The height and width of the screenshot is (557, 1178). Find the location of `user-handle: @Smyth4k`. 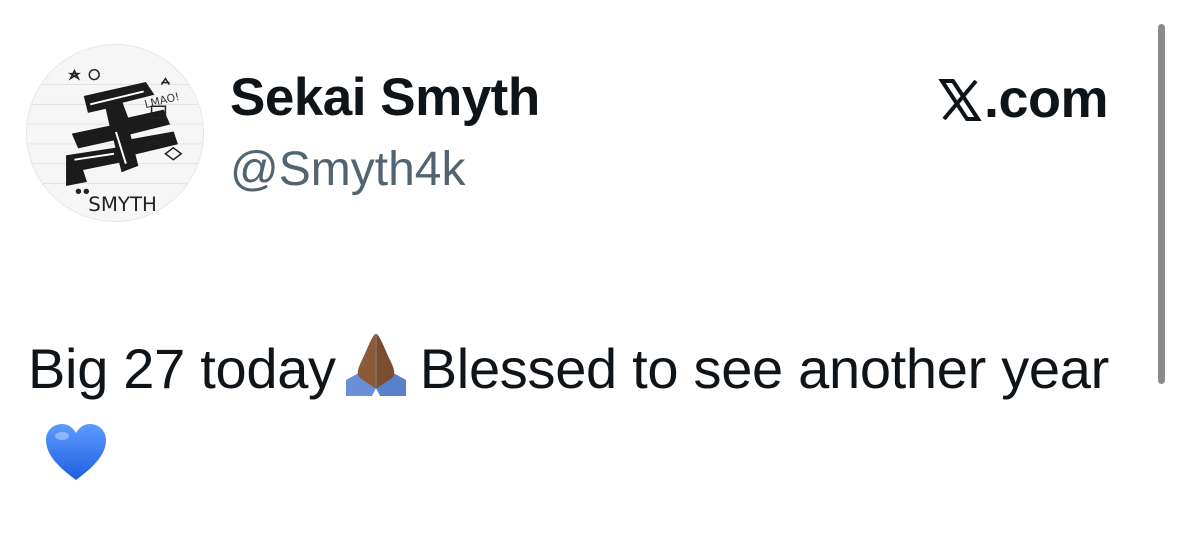

user-handle: @Smyth4k is located at coordinates (347, 170).